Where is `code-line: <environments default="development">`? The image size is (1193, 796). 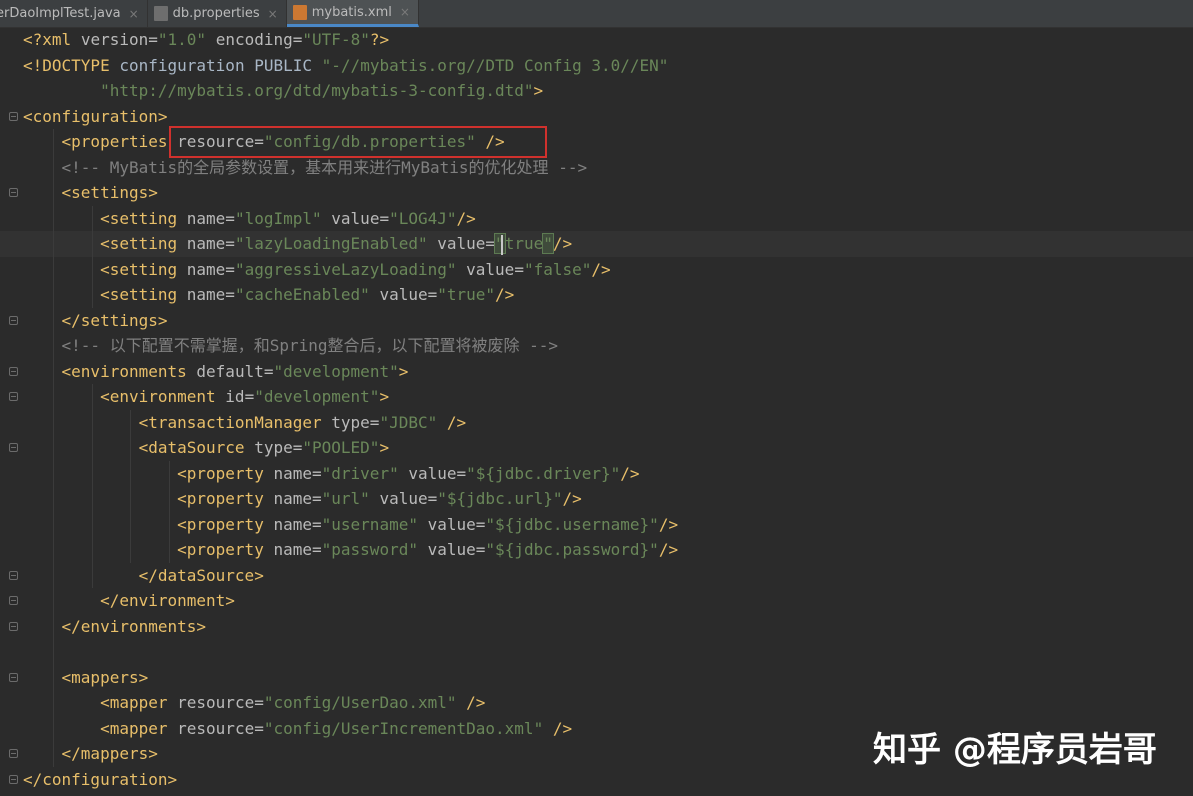
code-line: <environments default="development"> is located at coordinates (216, 372).